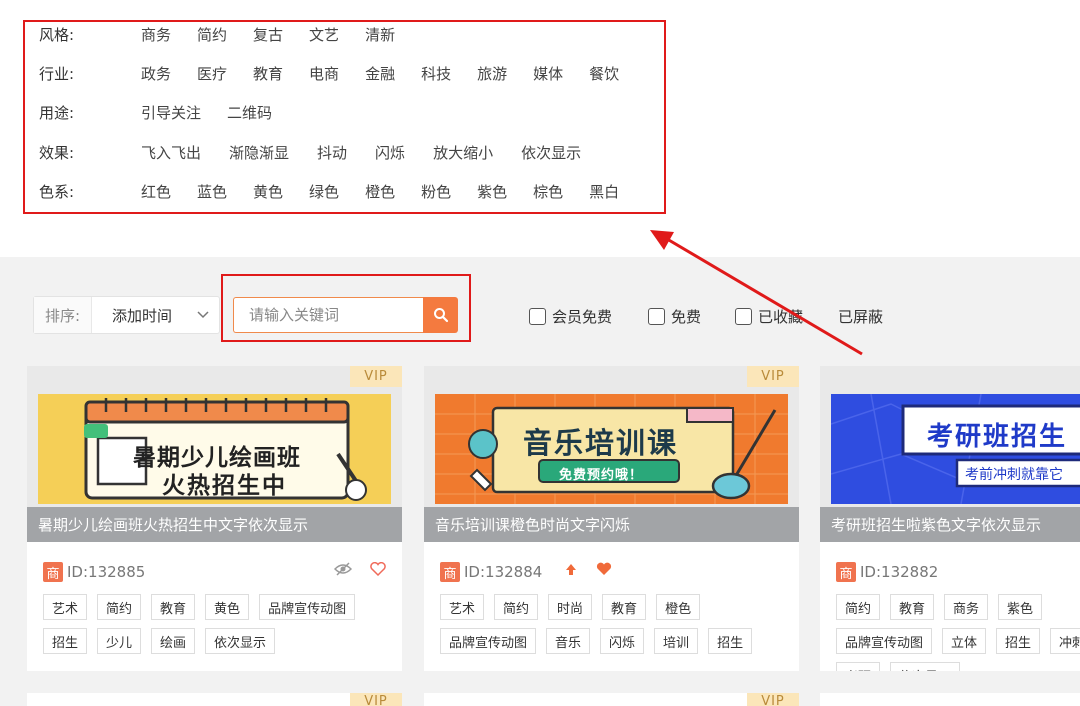 This screenshot has width=1080, height=706. What do you see at coordinates (390, 152) in the screenshot?
I see `filter-option: 闪烁` at bounding box center [390, 152].